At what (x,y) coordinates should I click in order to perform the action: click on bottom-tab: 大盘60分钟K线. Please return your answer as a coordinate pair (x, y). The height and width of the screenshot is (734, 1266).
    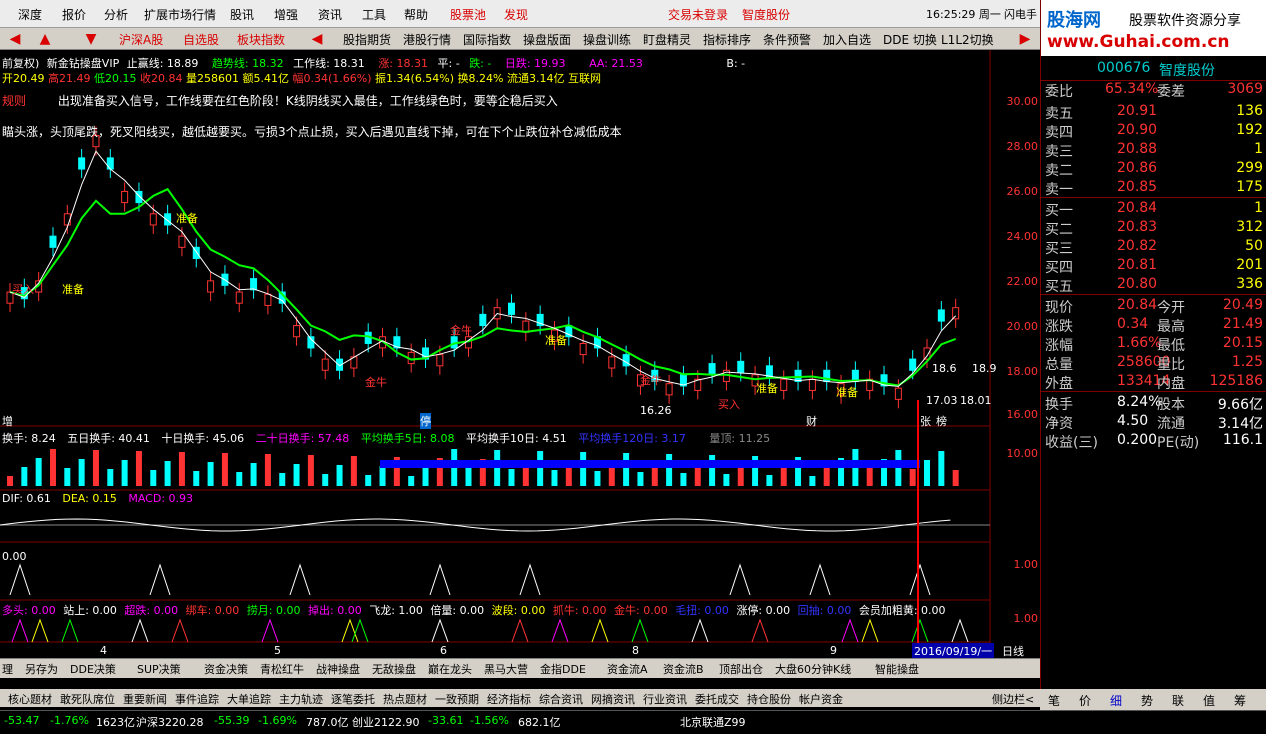
    Looking at the image, I should click on (813, 669).